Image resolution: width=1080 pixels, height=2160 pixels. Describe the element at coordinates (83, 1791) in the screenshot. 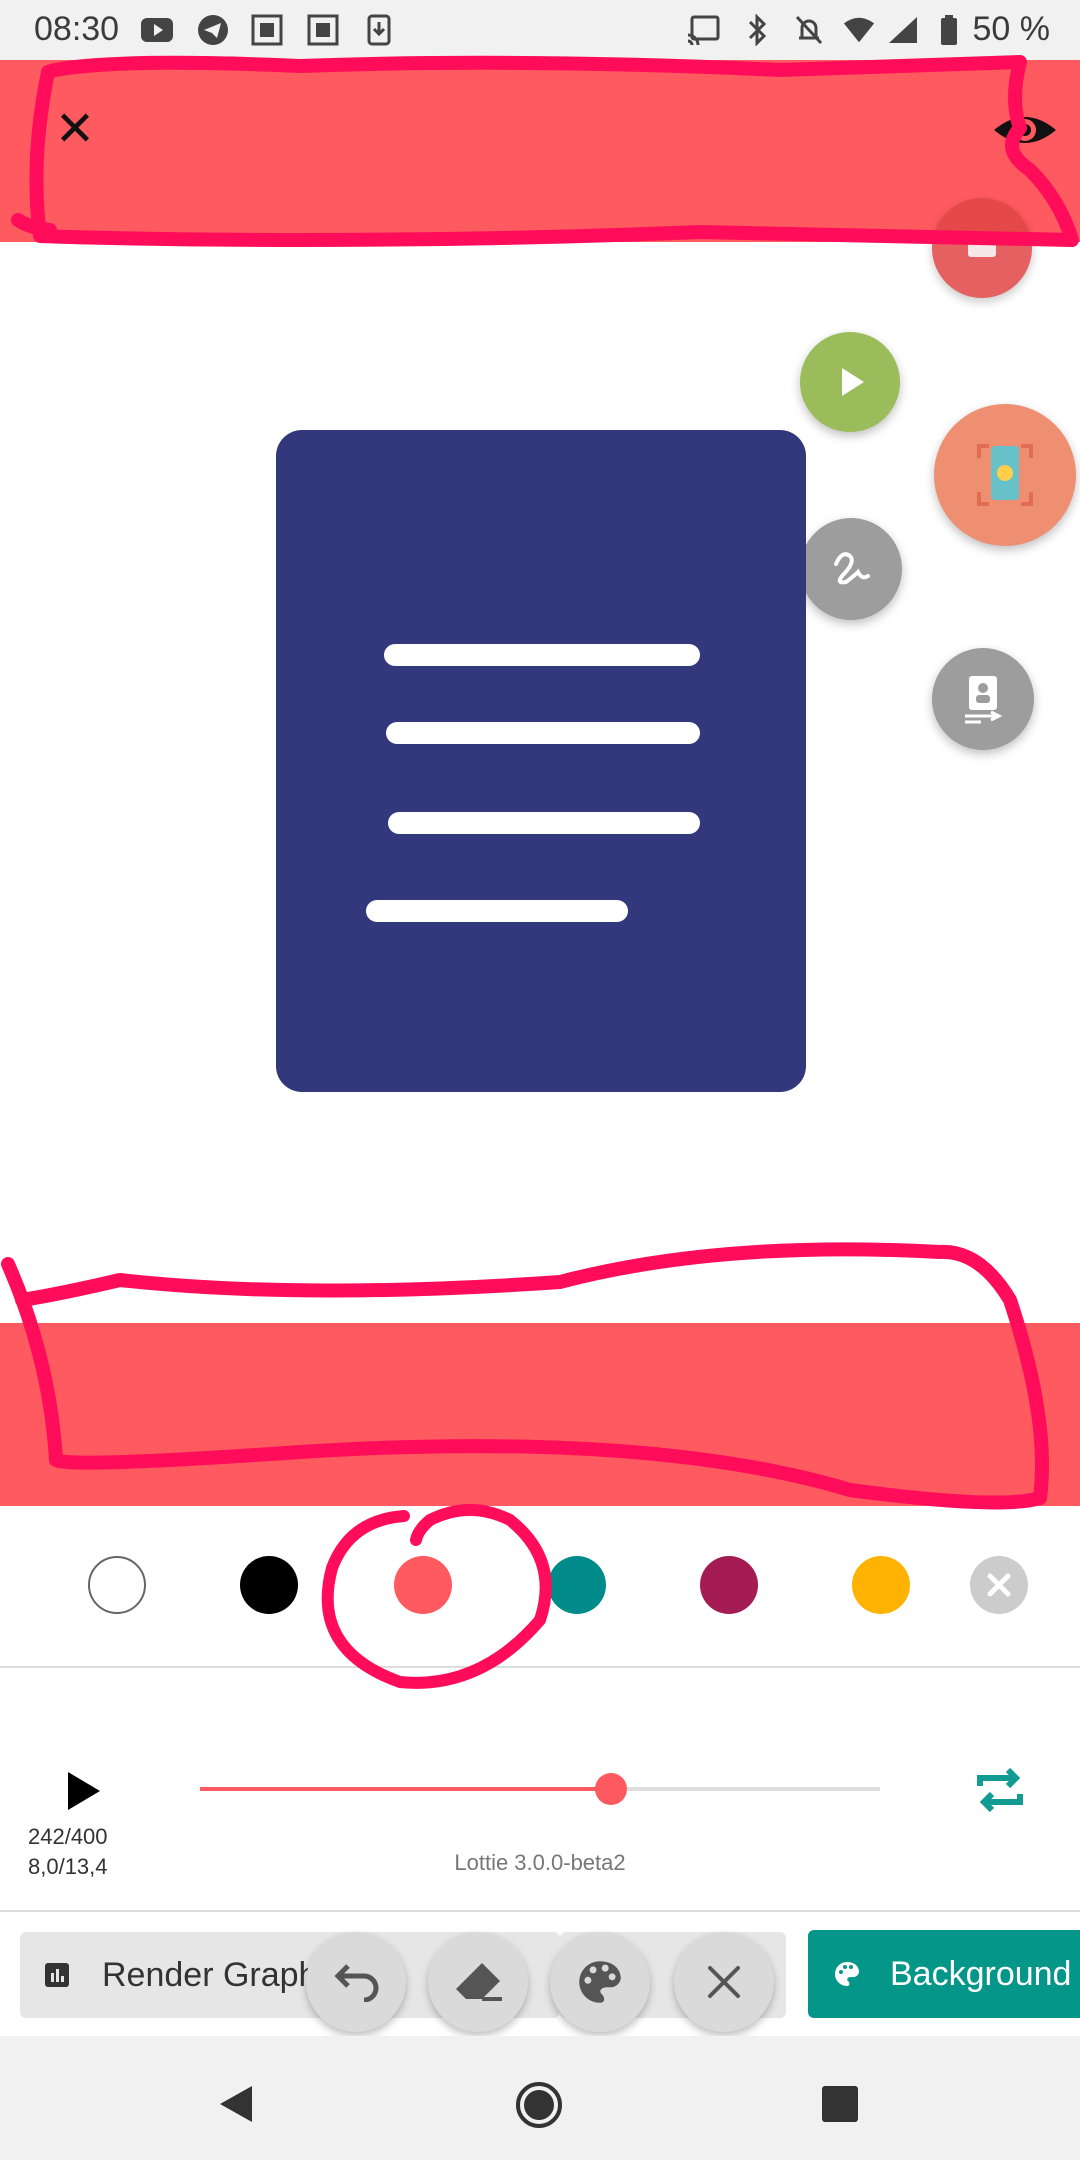

I see `play-button` at that location.